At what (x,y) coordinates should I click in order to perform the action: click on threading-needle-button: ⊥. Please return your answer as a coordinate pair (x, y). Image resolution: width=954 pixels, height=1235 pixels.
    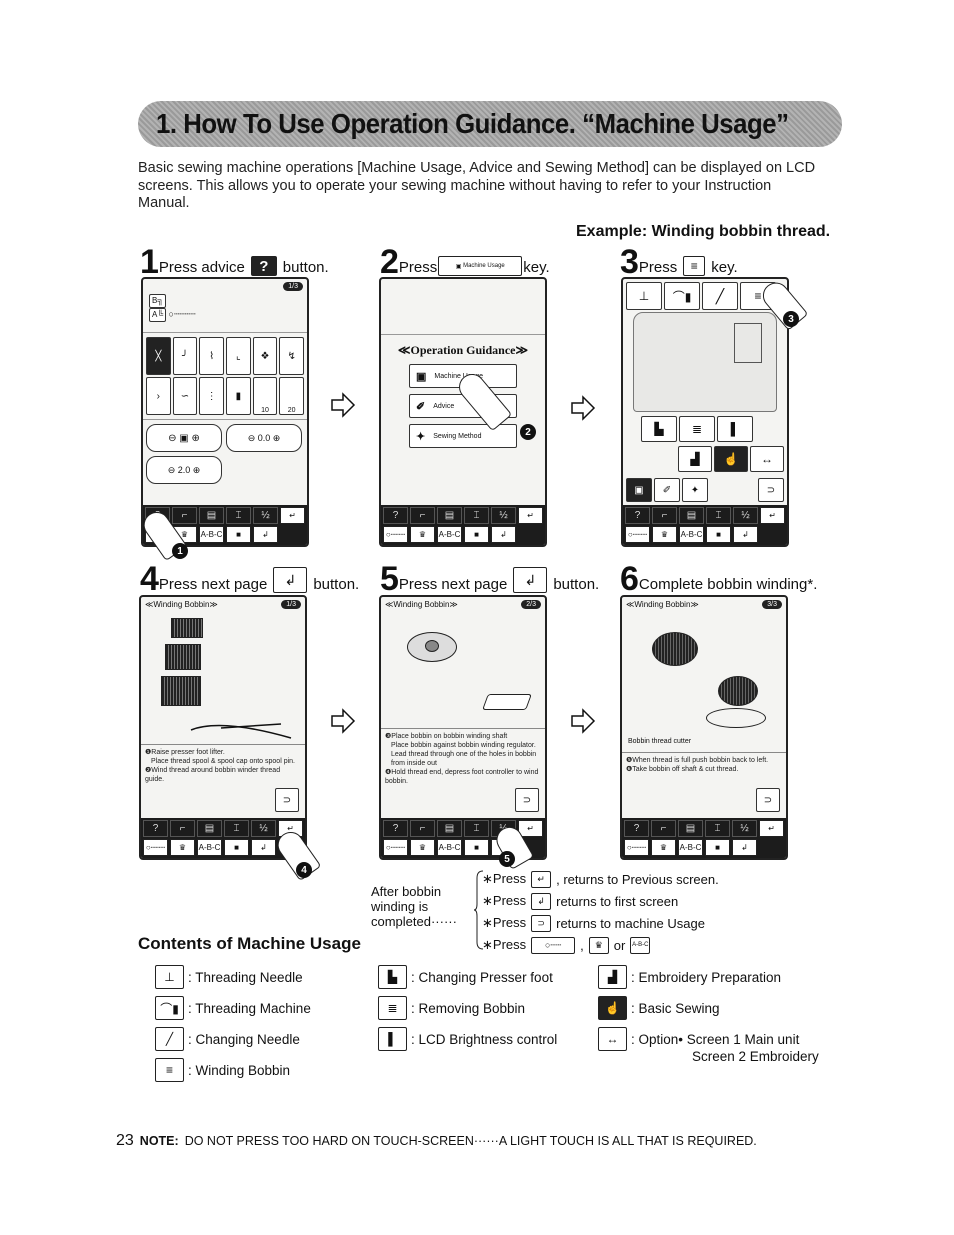
    Looking at the image, I should click on (644, 296).